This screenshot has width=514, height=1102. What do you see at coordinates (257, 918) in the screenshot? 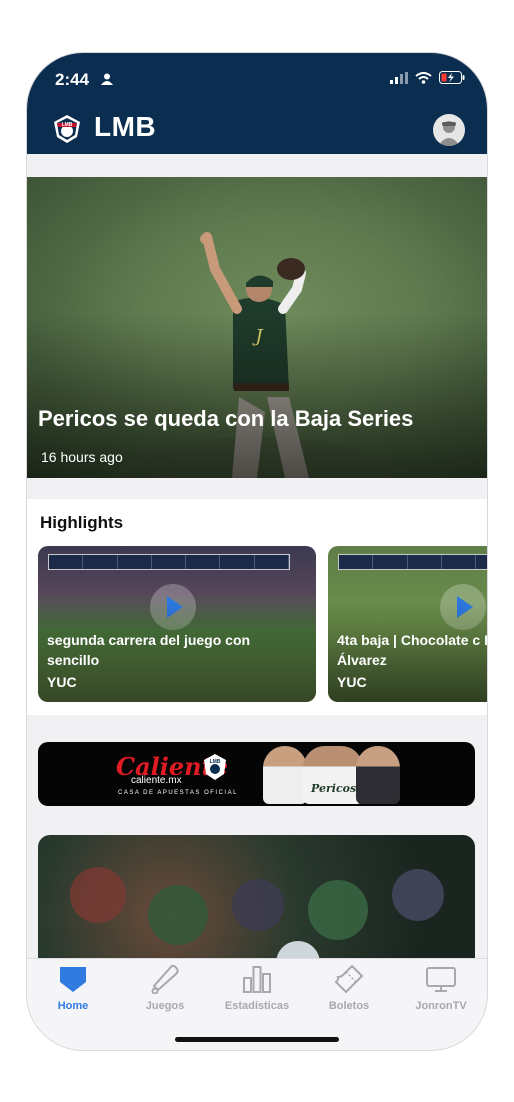
I see `crowd-image` at bounding box center [257, 918].